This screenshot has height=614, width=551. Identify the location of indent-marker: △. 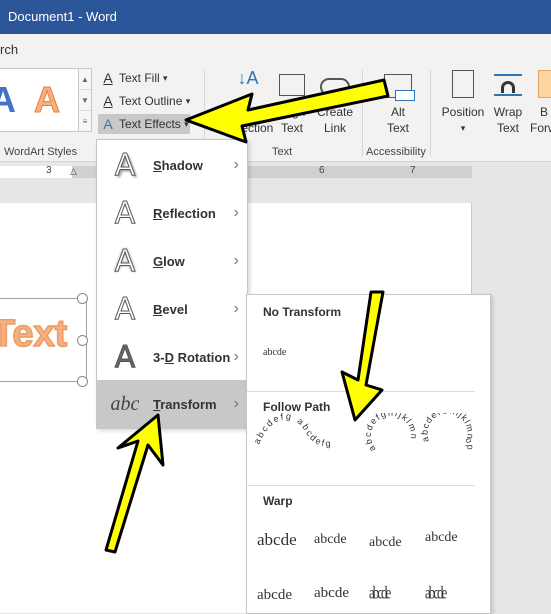
(73, 171).